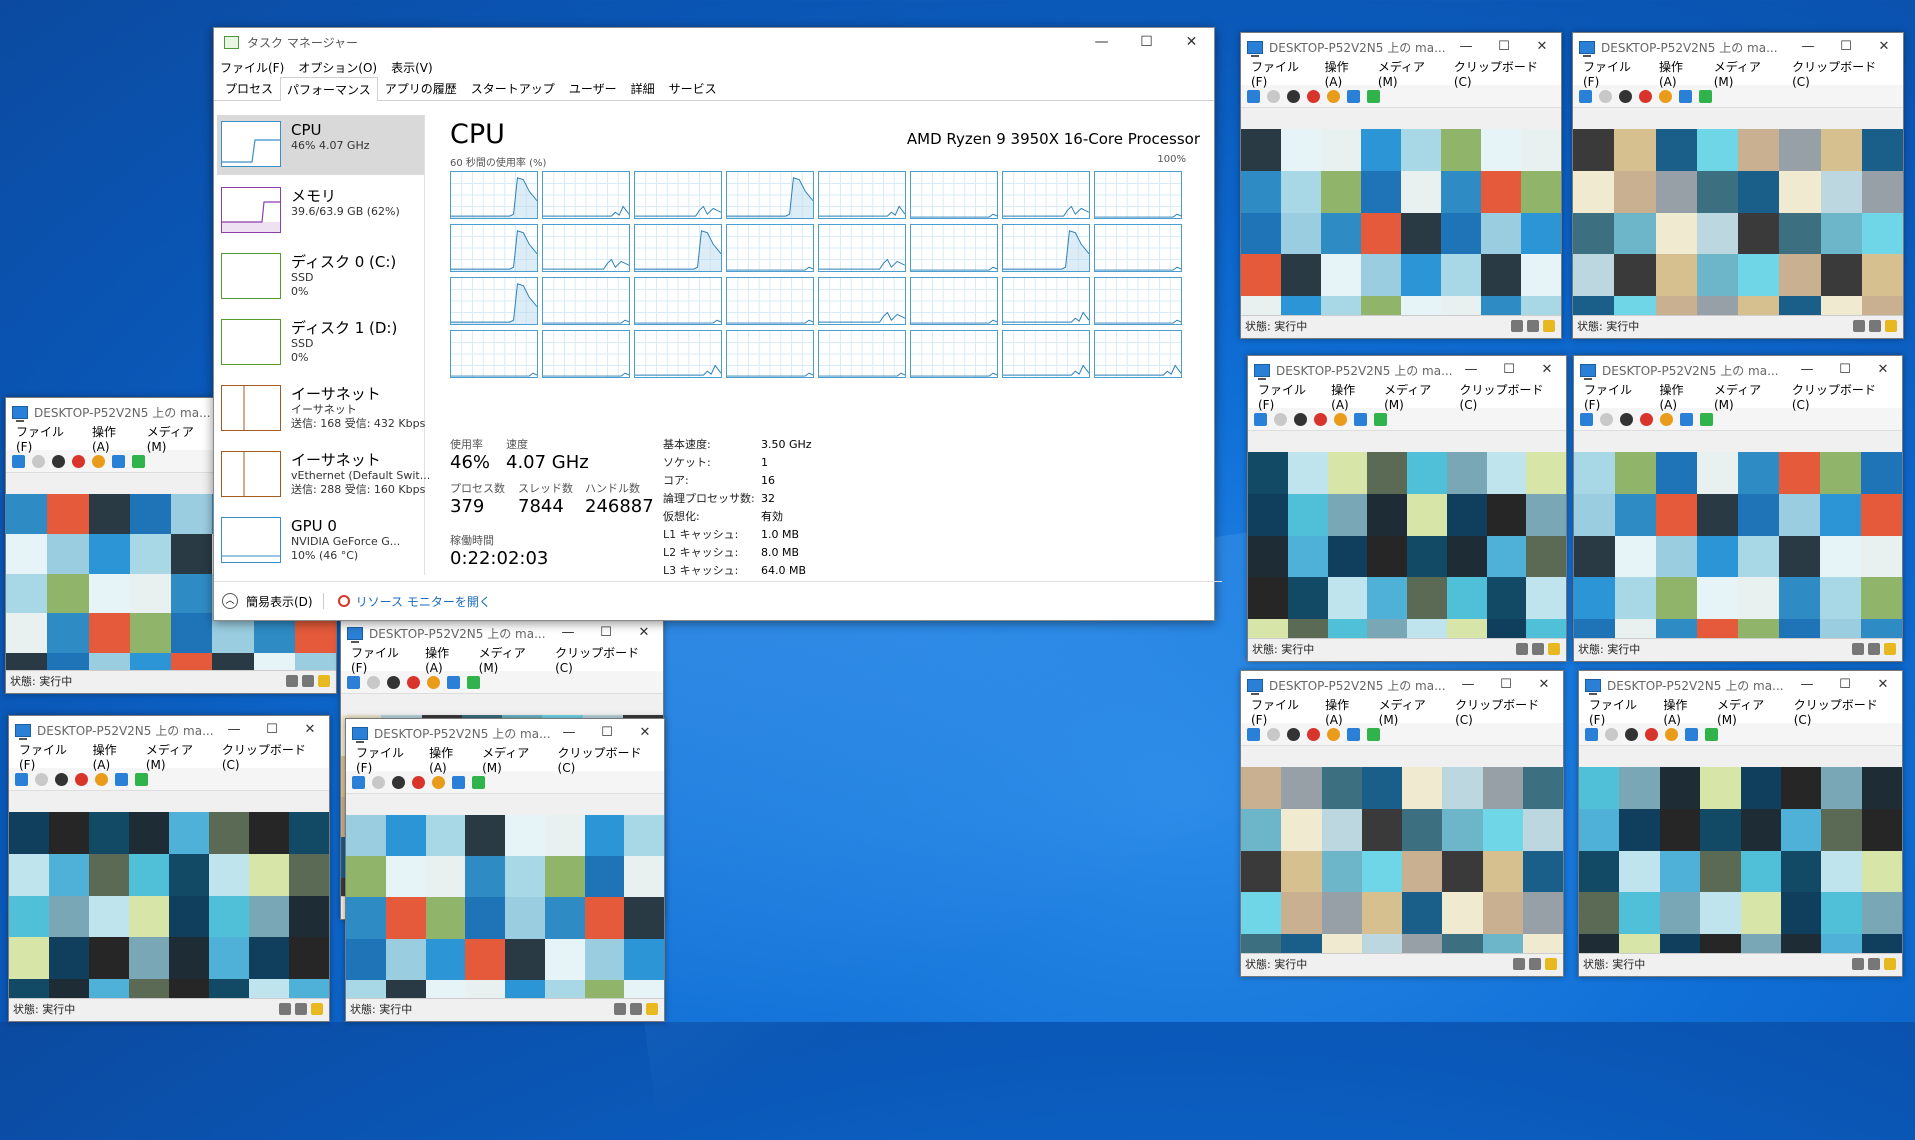 Image resolution: width=1915 pixels, height=1140 pixels. What do you see at coordinates (421, 88) in the screenshot?
I see `tab-app-history: アプリの履歴` at bounding box center [421, 88].